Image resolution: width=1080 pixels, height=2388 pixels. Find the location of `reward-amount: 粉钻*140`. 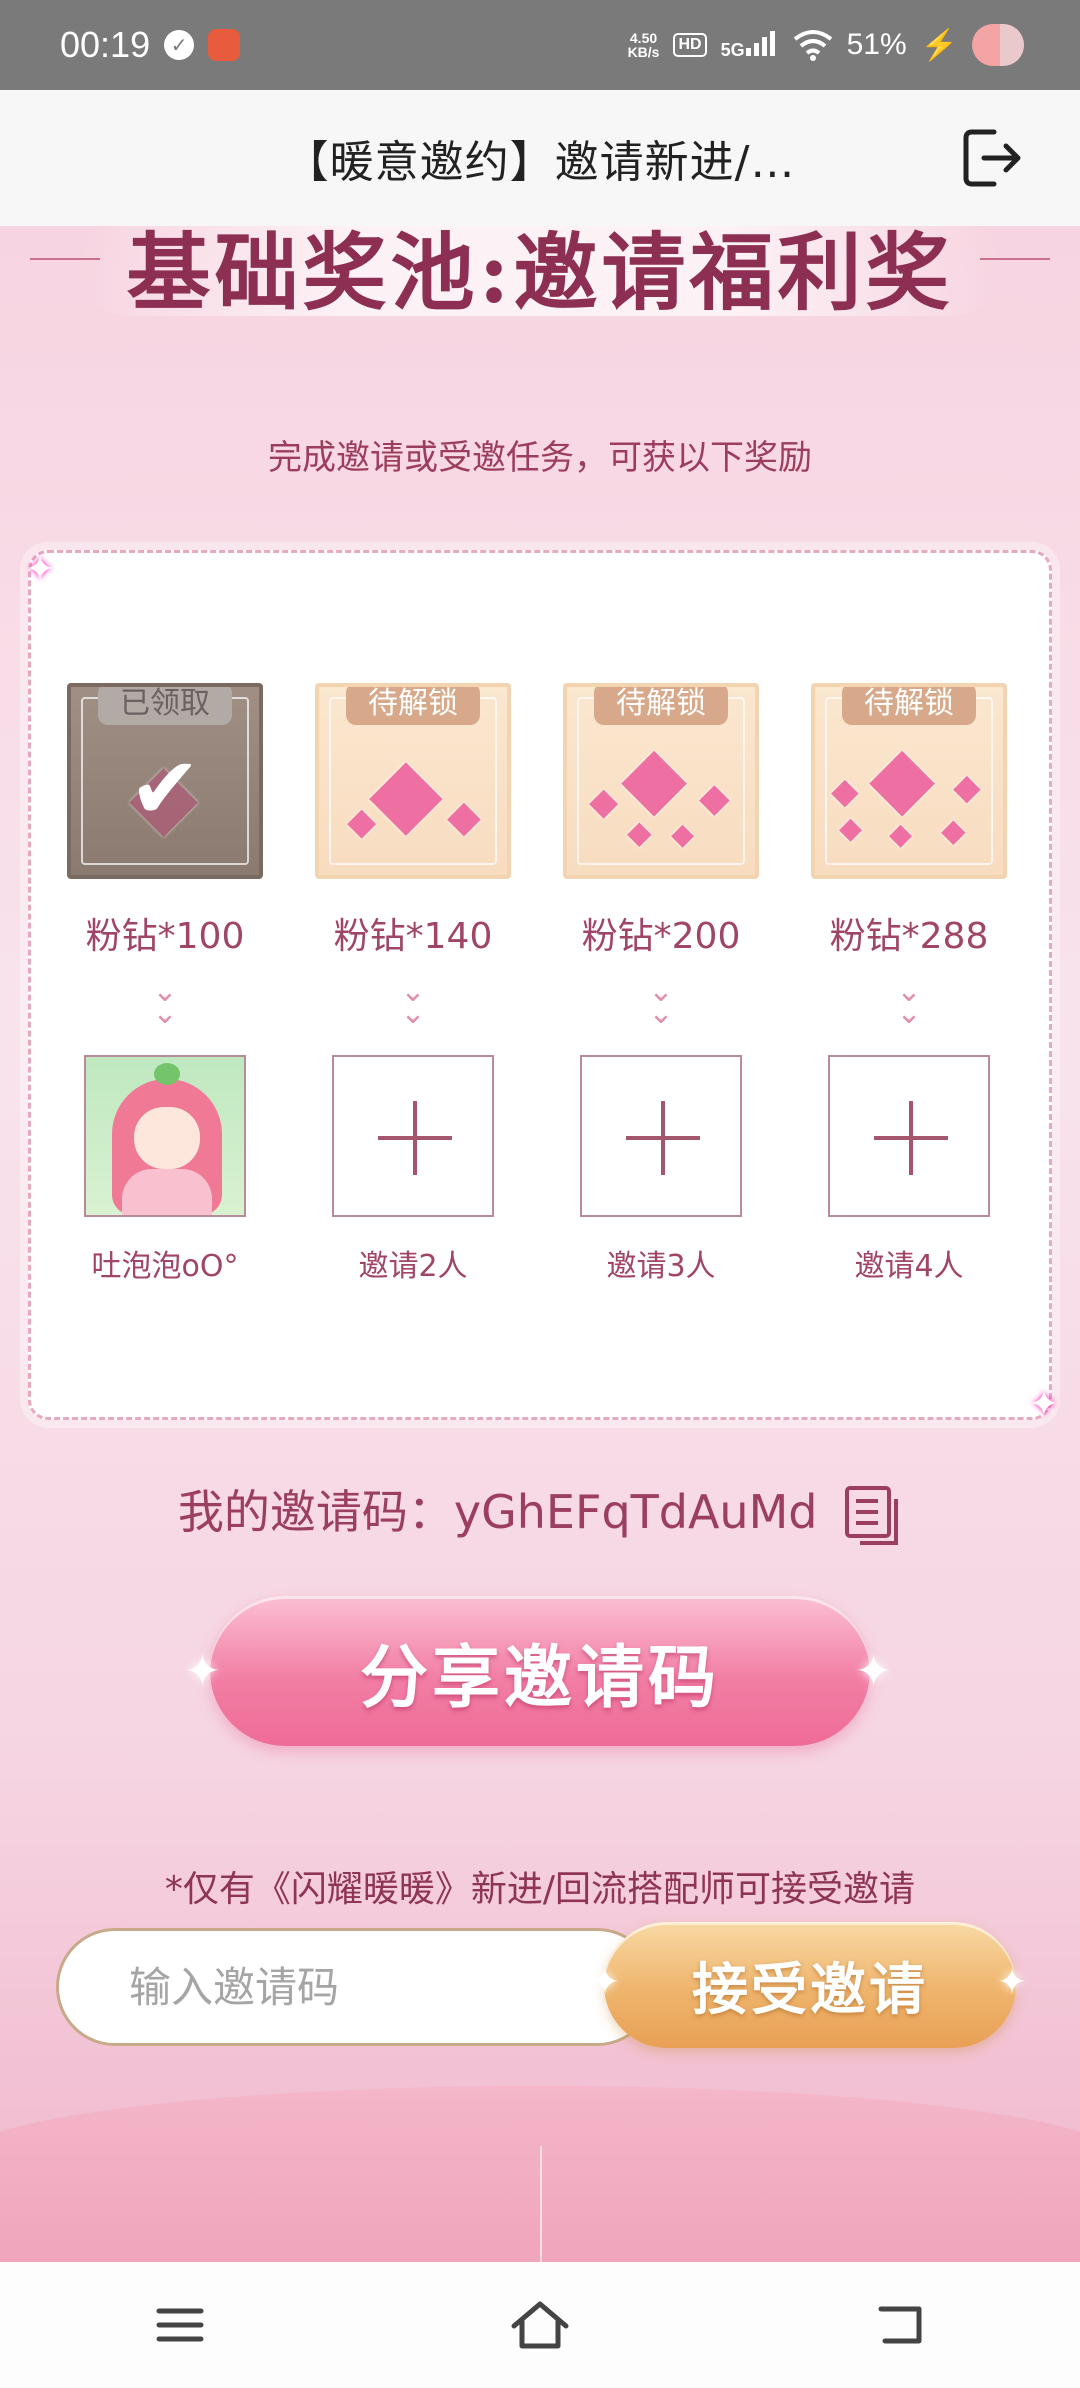

reward-amount: 粉钻*140 is located at coordinates (413, 936).